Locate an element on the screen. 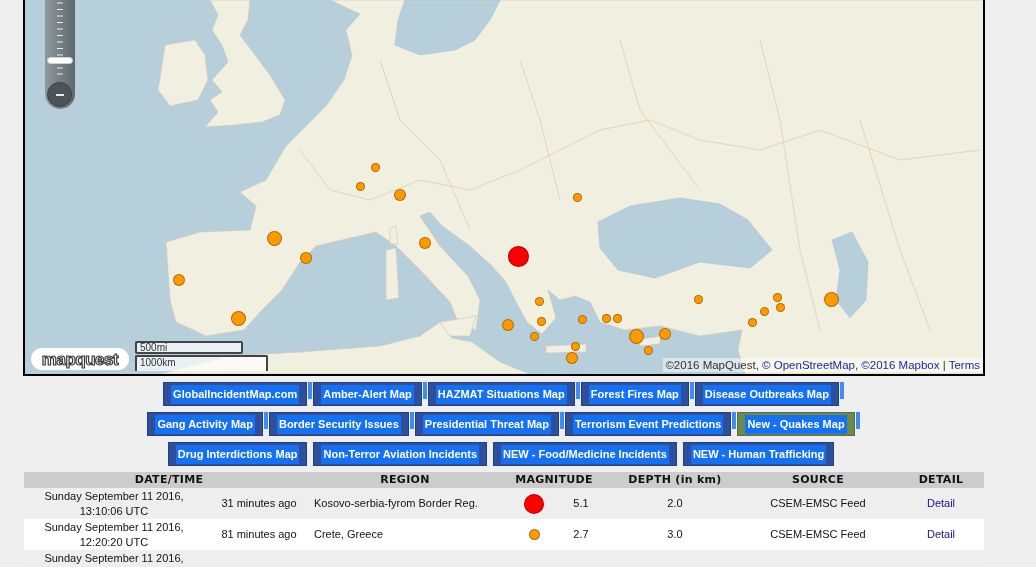 This screenshot has height=567, width=1036. nav-button: HAZMAT Situations Map is located at coordinates (501, 394).